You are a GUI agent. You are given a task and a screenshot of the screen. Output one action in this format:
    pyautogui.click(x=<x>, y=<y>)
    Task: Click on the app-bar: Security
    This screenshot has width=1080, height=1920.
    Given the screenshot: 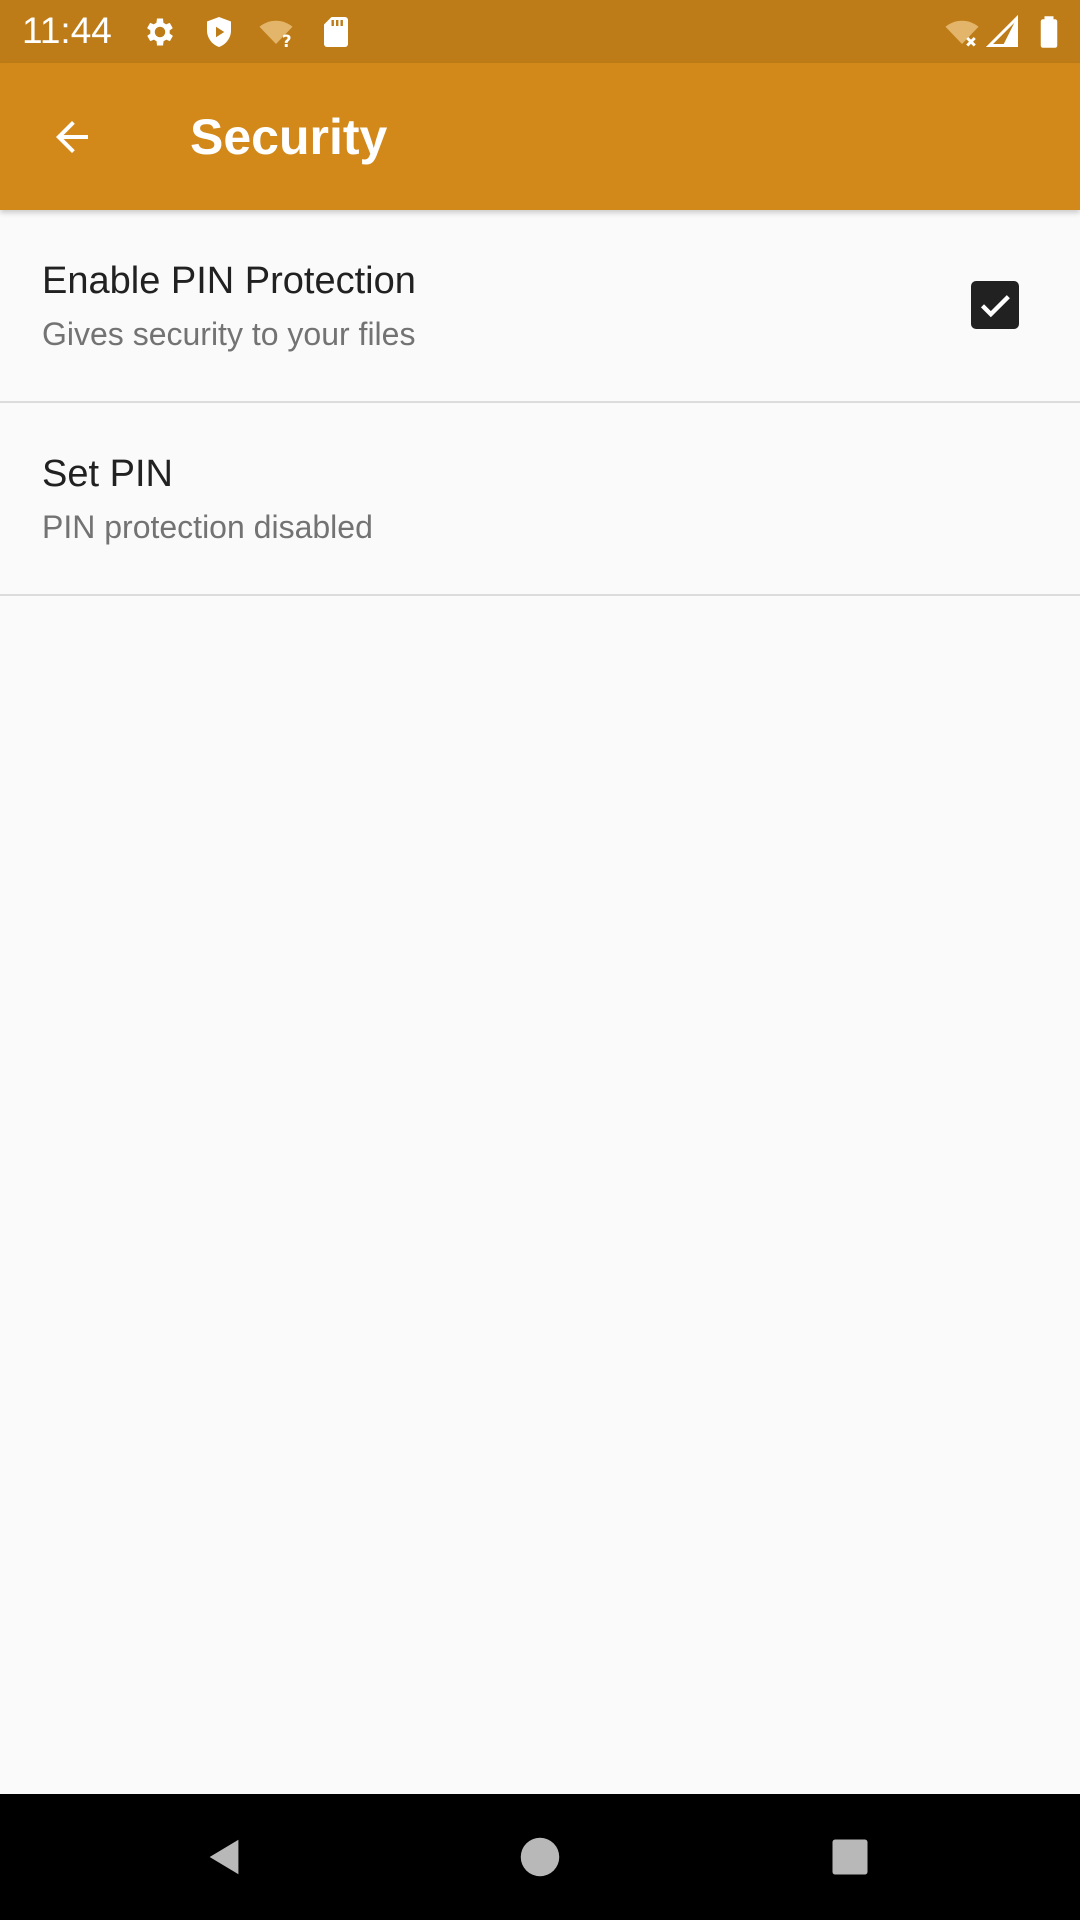 What is the action you would take?
    pyautogui.click(x=540, y=136)
    